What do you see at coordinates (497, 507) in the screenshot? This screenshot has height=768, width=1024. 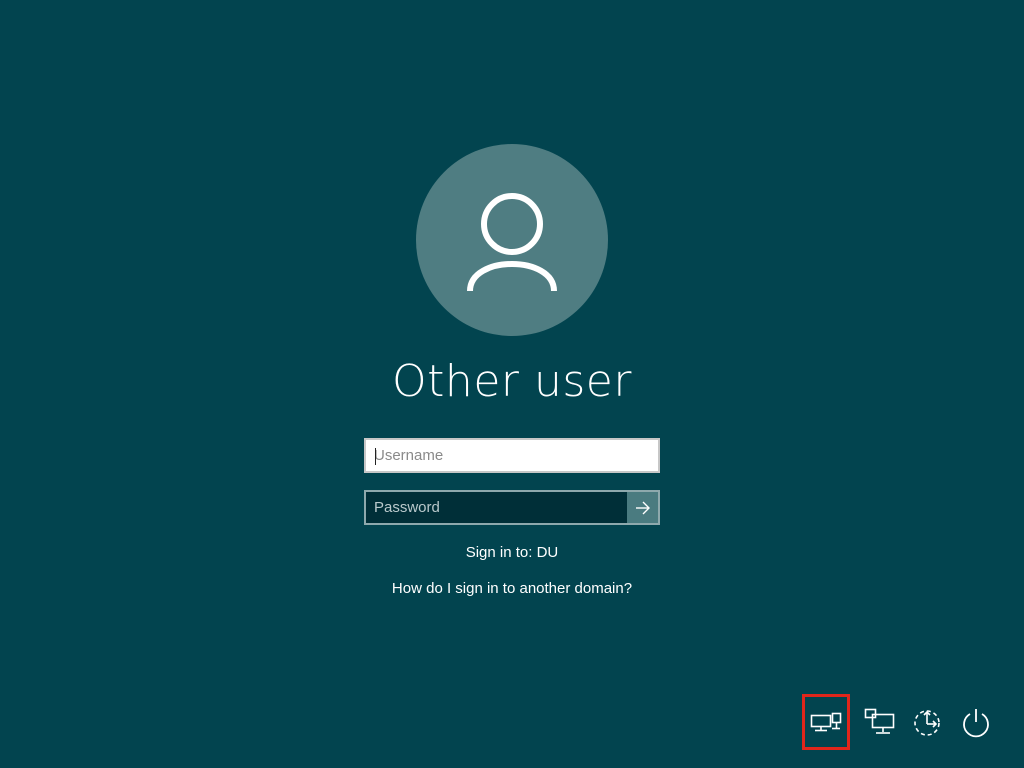 I see `password-input` at bounding box center [497, 507].